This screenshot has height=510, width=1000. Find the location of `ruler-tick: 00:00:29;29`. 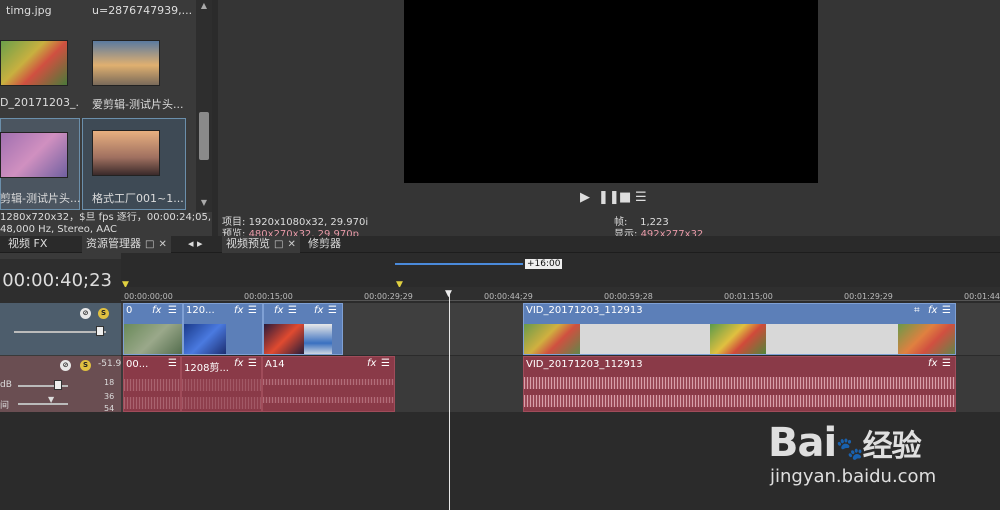

ruler-tick: 00:00:29;29 is located at coordinates (388, 296).